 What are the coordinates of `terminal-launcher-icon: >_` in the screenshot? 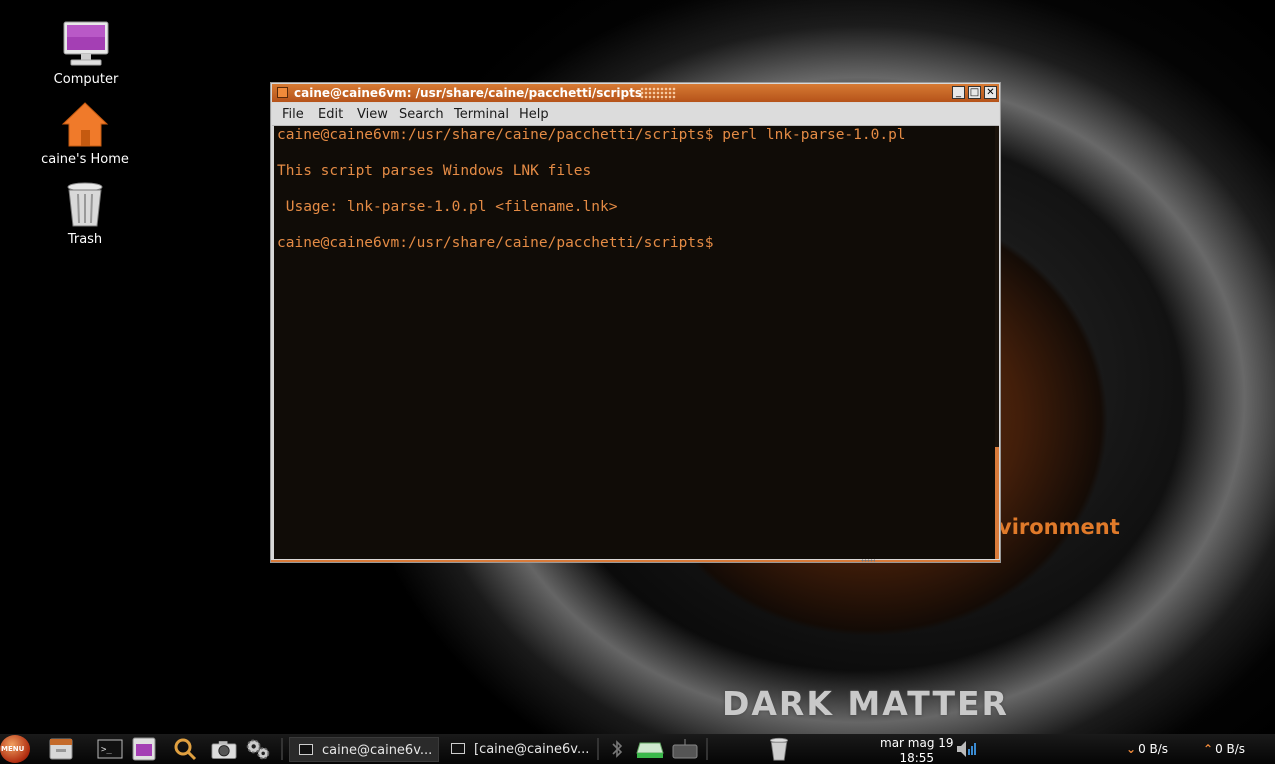 It's located at (110, 749).